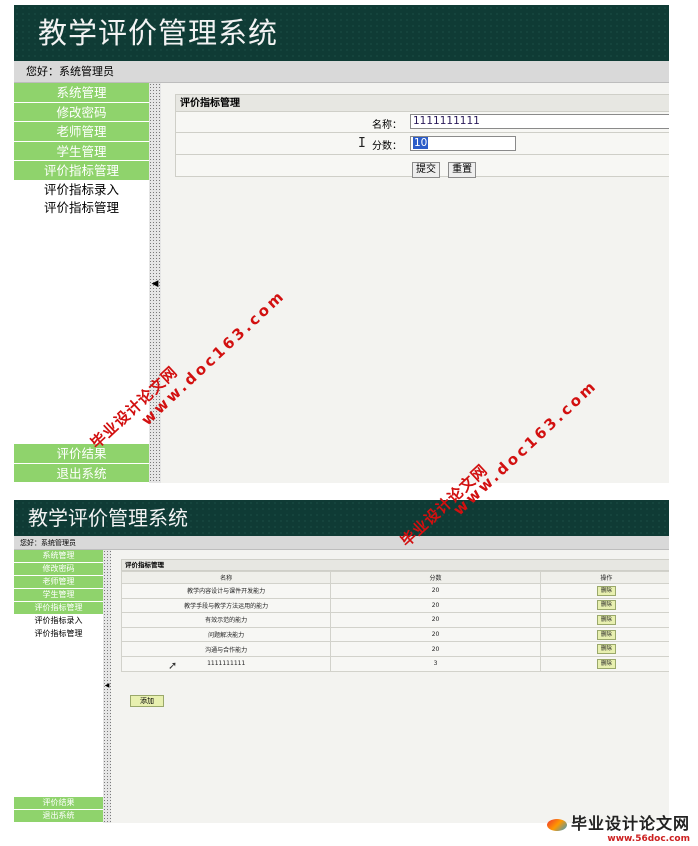 The height and width of the screenshot is (846, 698). I want to click on cell-name: 问题解决能力, so click(226, 634).